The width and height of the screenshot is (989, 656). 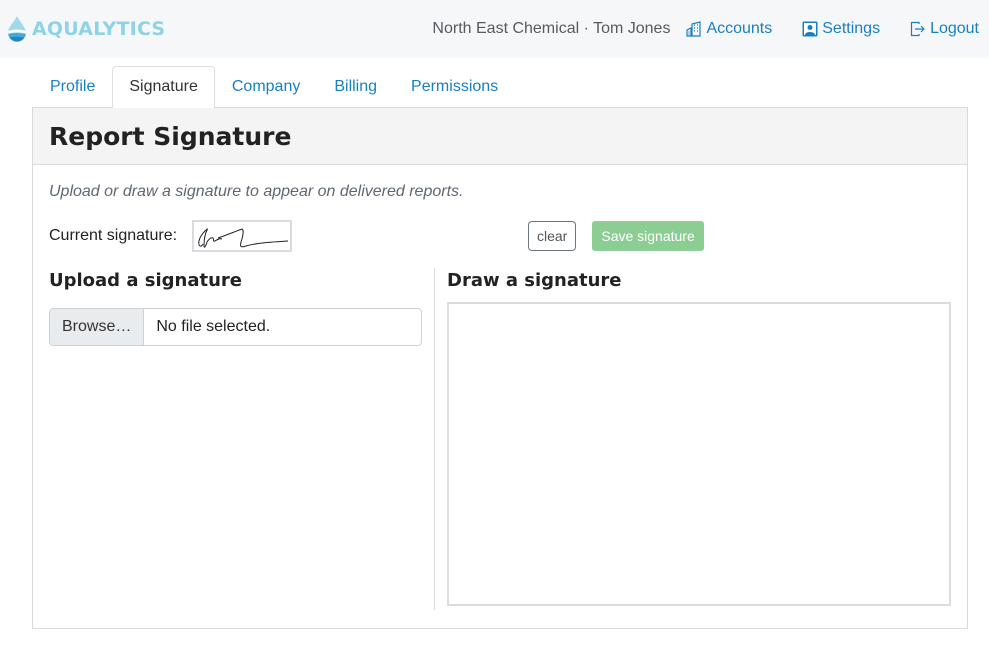 I want to click on settings-link-label: Settings, so click(x=851, y=28).